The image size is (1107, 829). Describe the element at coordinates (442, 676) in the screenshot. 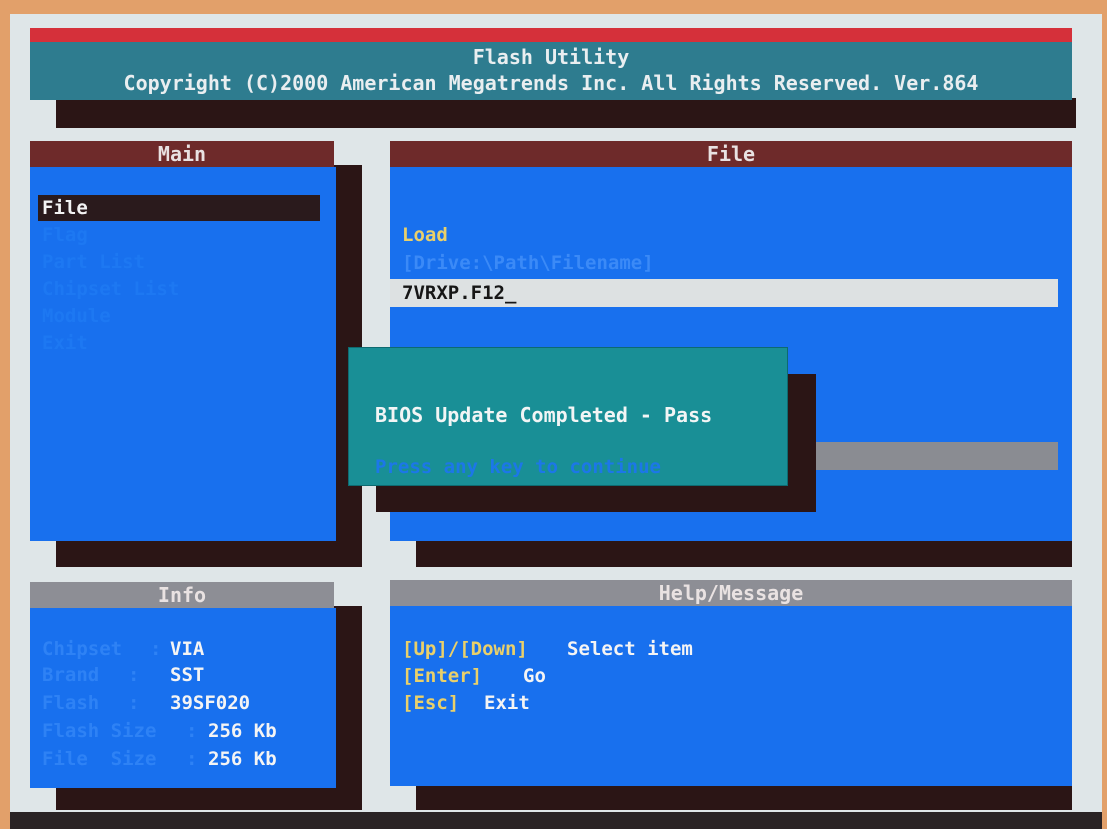

I see `help-key-enter: [Enter]` at that location.